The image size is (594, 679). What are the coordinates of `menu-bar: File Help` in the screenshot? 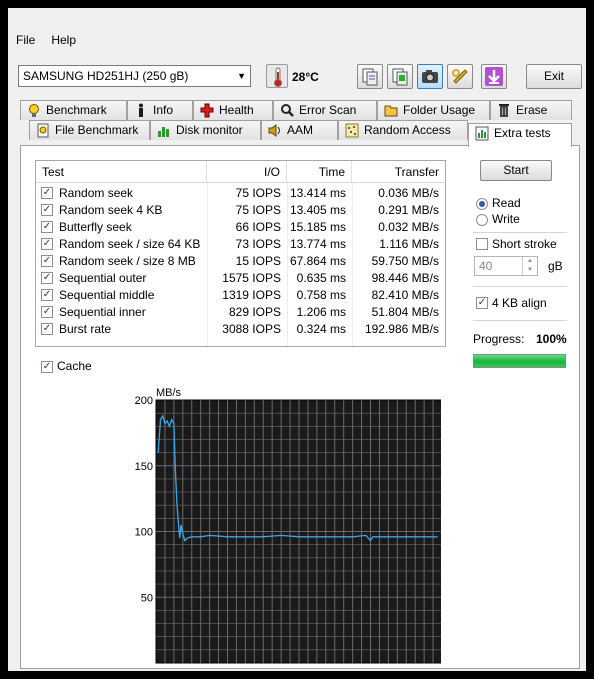 It's located at (46, 40).